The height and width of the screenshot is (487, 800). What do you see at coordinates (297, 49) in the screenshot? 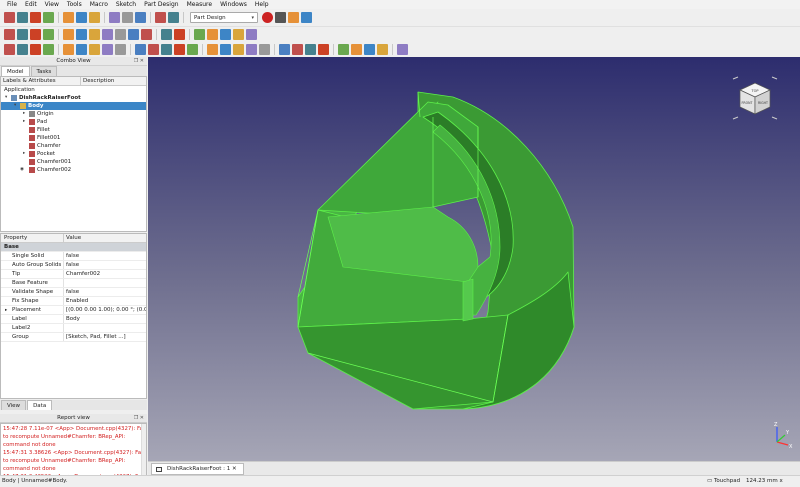
I see `chamfer-icon` at bounding box center [297, 49].